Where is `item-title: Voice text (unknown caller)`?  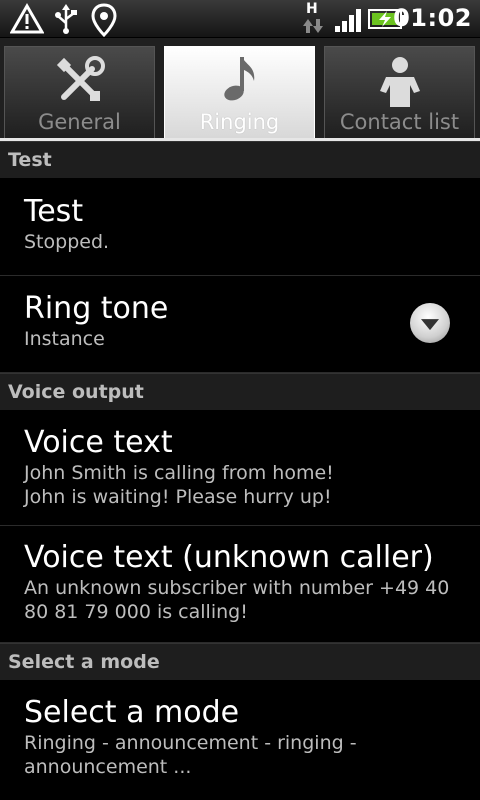
item-title: Voice text (unknown caller) is located at coordinates (229, 557).